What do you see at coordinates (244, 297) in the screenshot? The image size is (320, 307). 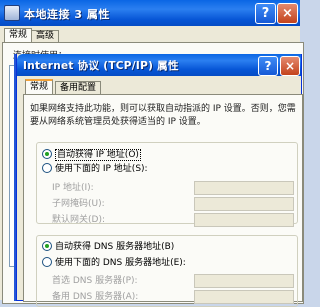 I see `alternate-dns-field` at bounding box center [244, 297].